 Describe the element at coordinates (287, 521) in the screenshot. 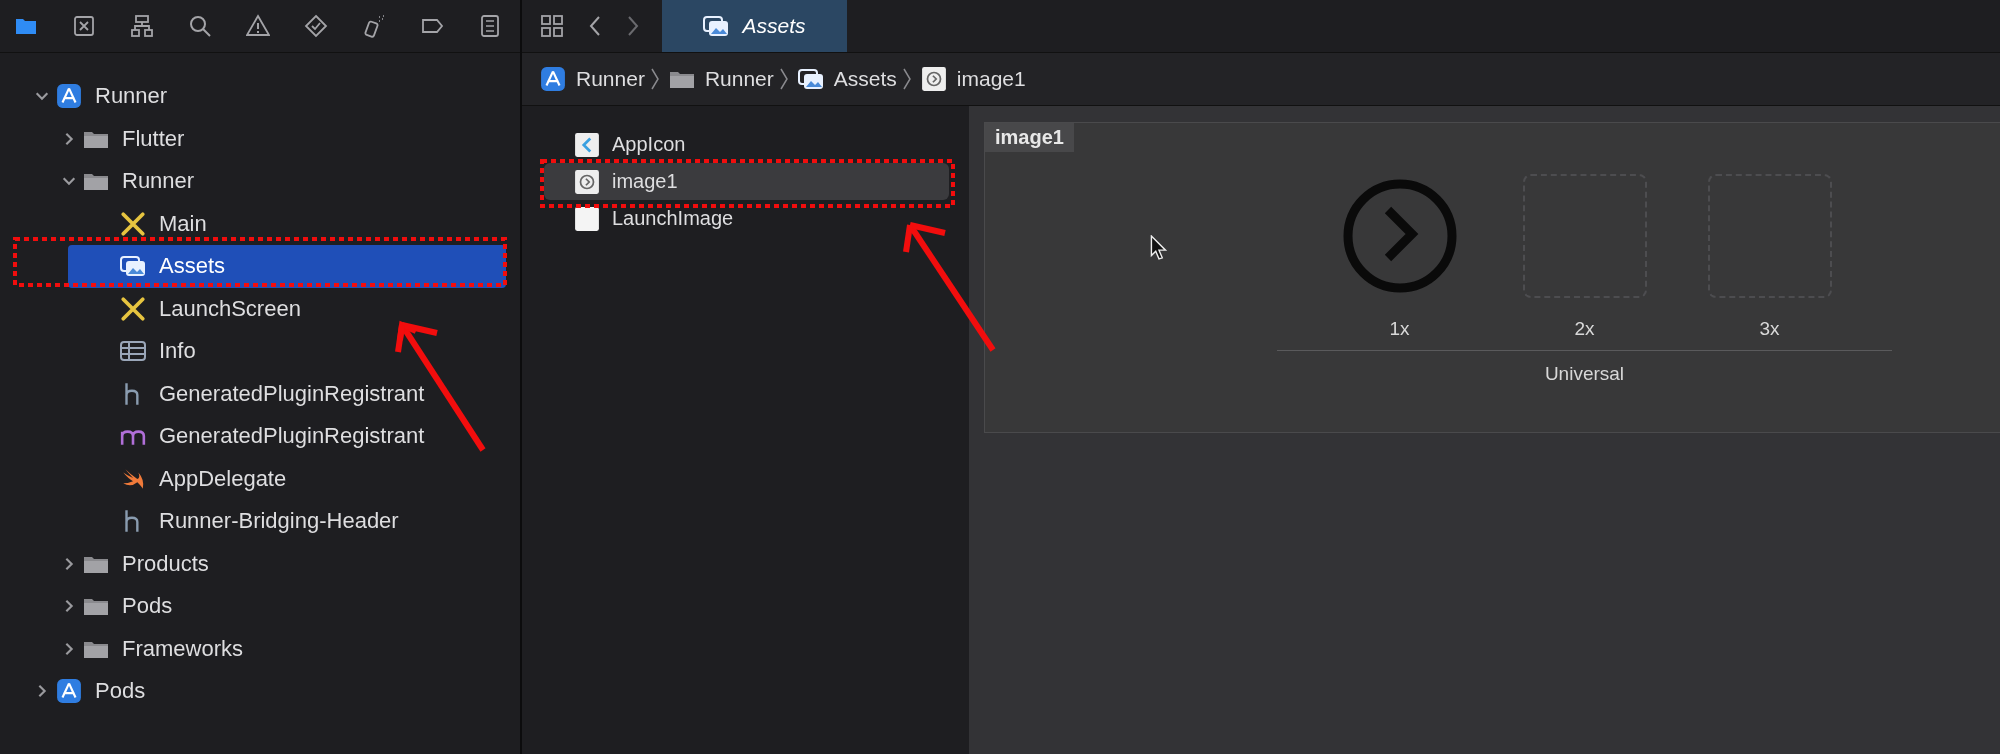

I see `file-tree-item: Runner-Bridging-Header` at that location.